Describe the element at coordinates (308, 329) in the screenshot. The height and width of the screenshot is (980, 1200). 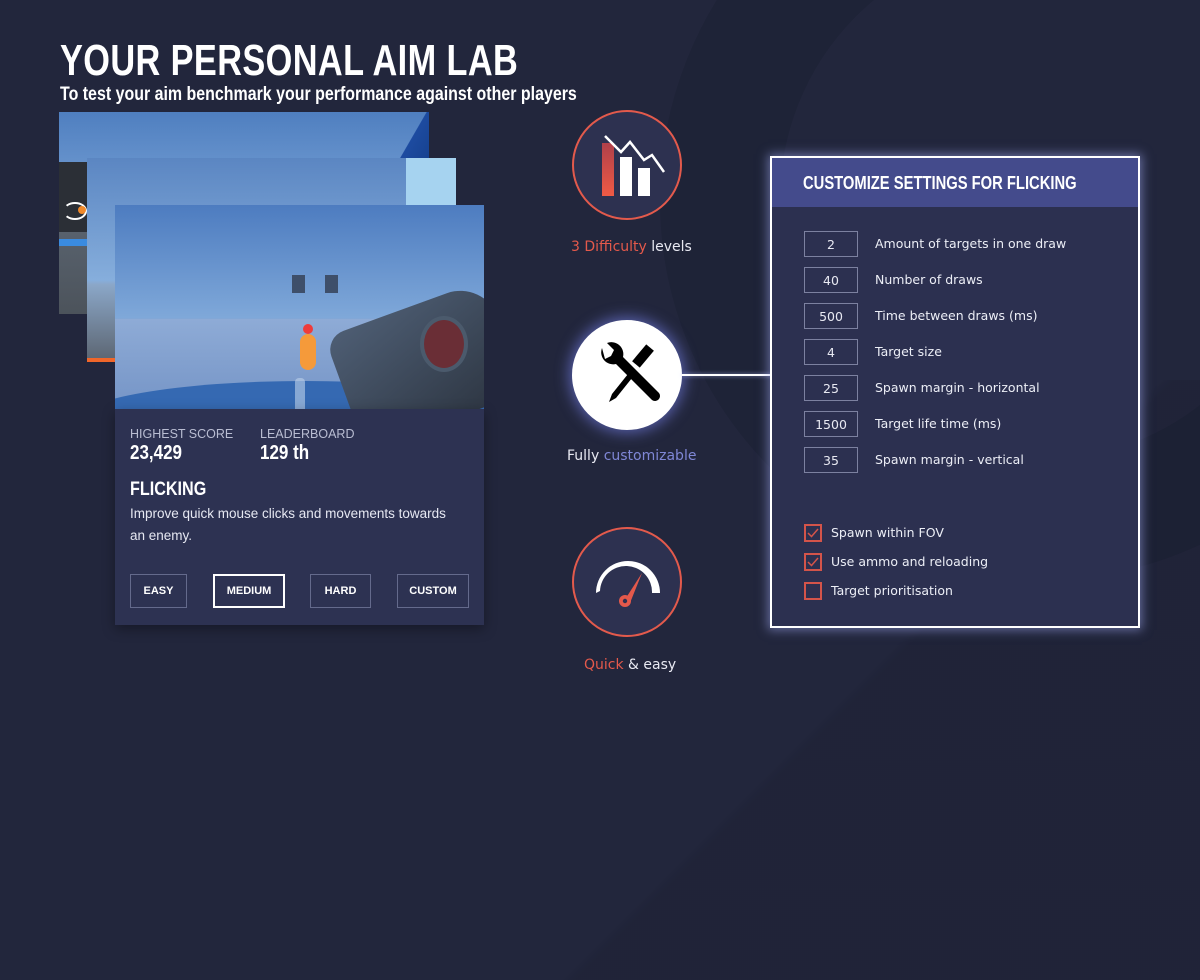
I see `target-head` at that location.